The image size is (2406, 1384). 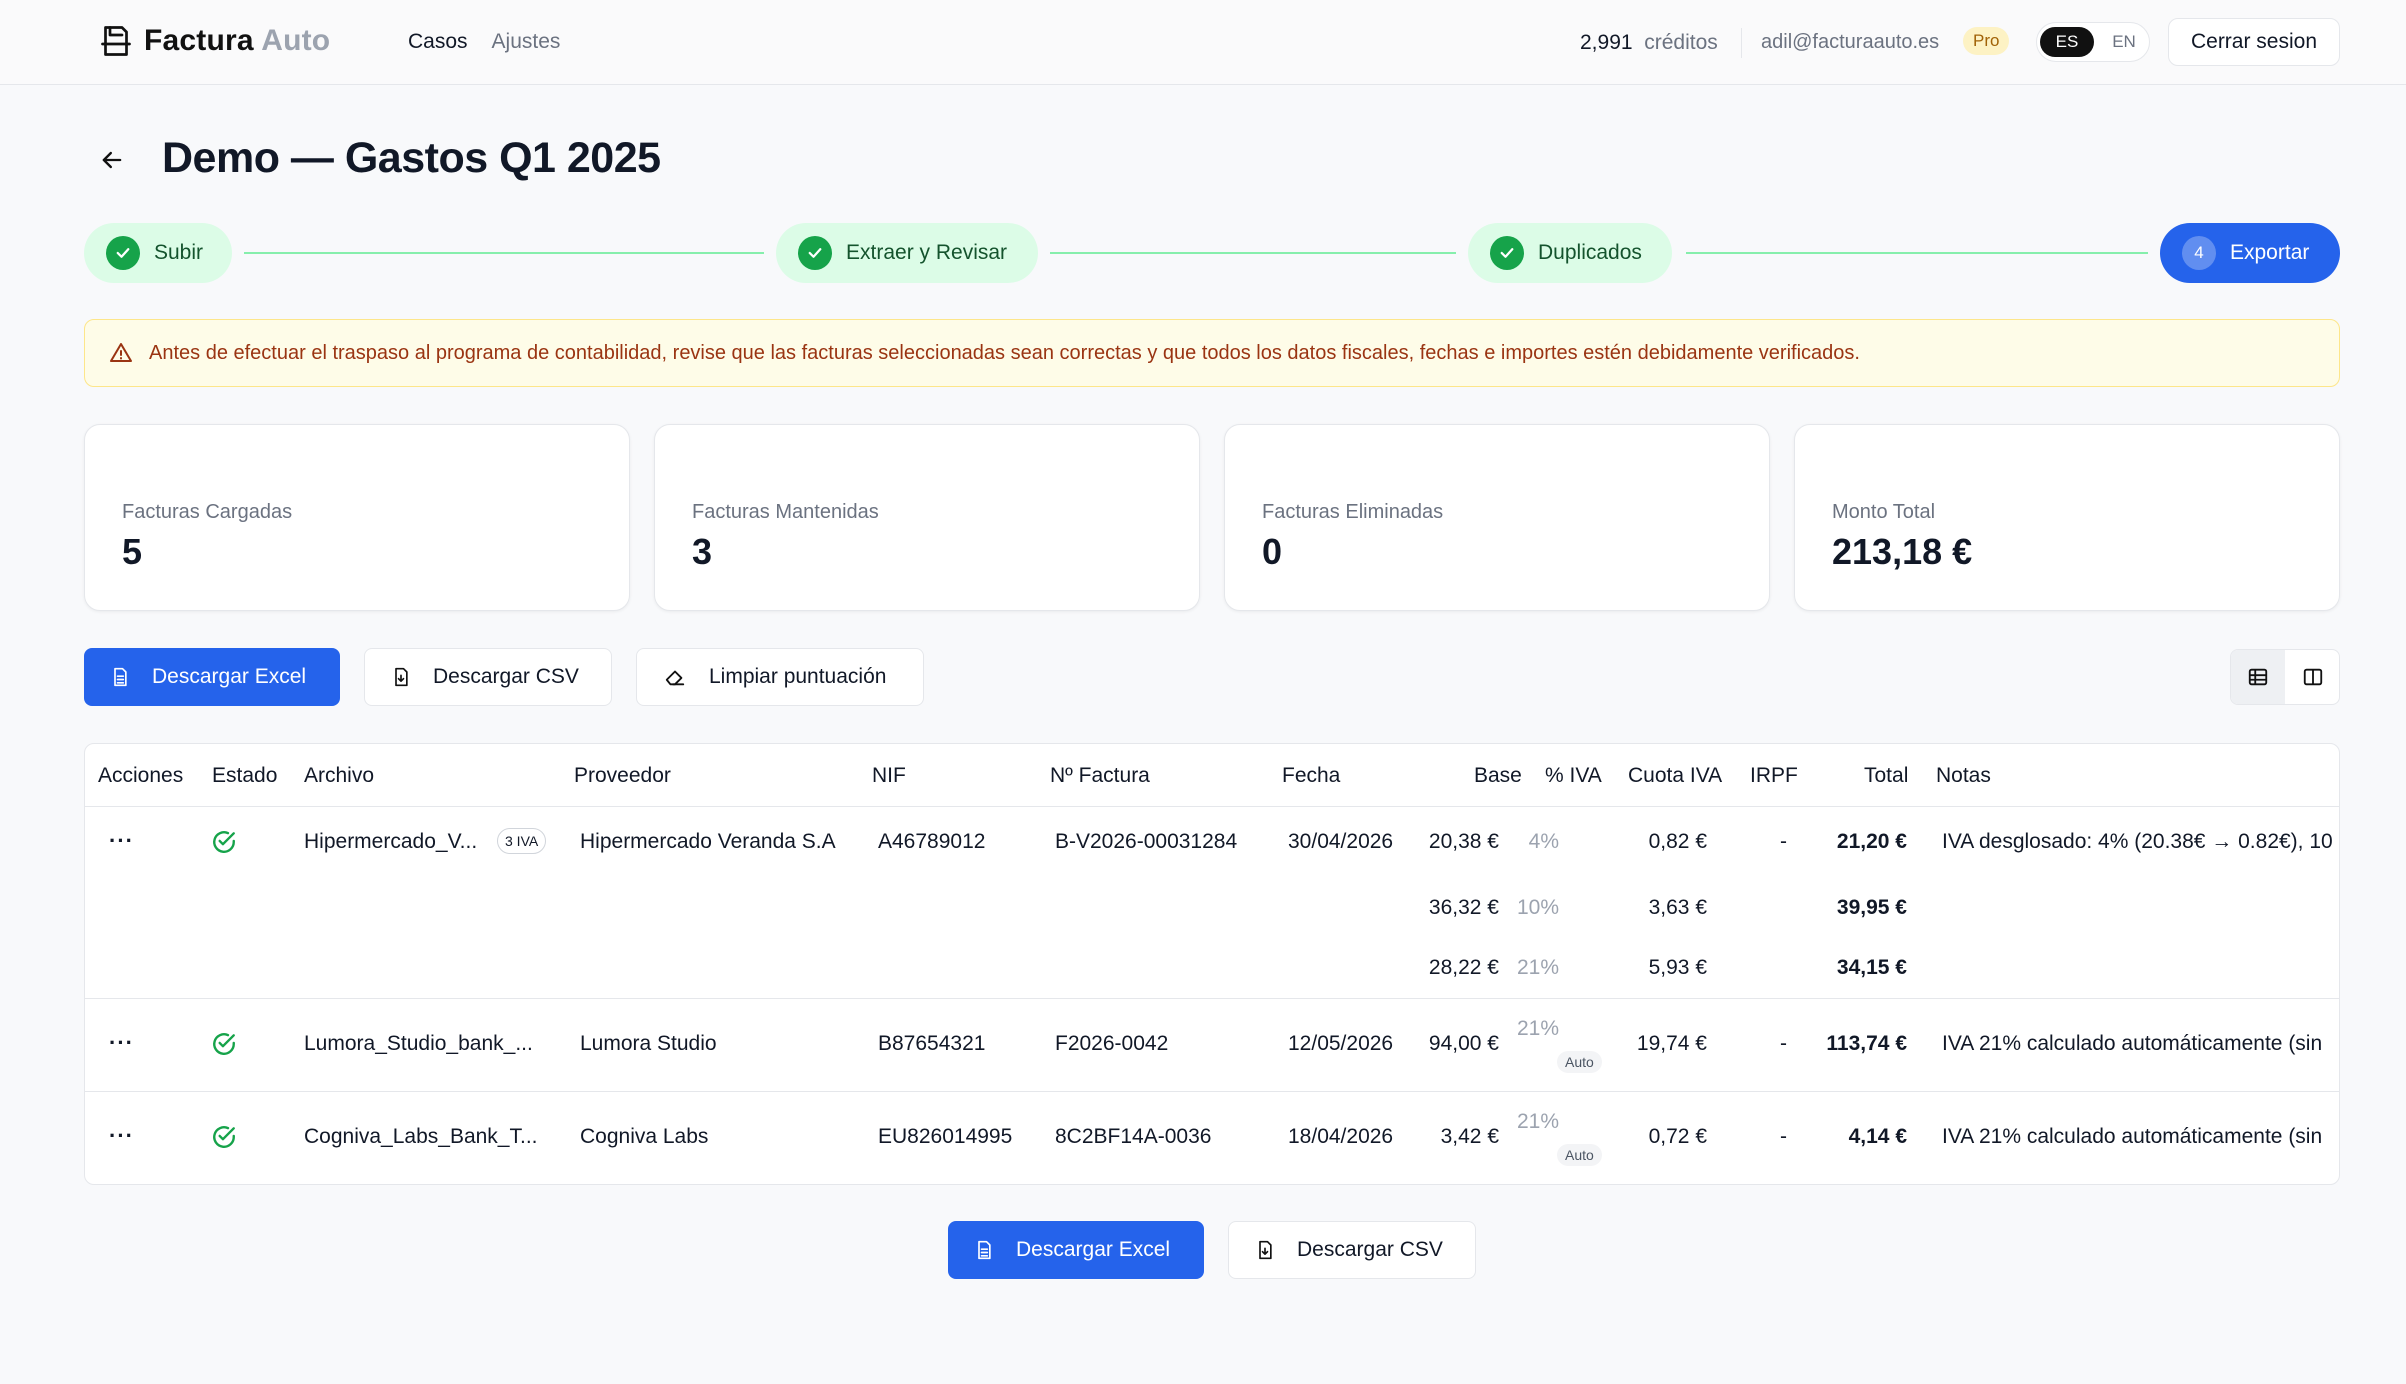 I want to click on irpf: -, so click(x=1783, y=1043).